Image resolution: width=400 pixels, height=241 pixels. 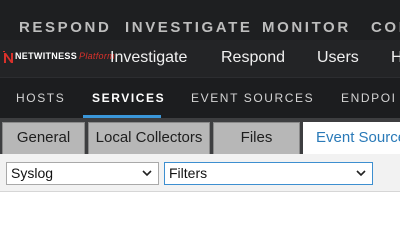 I want to click on tab-event-source: Event Source, so click(x=351, y=138).